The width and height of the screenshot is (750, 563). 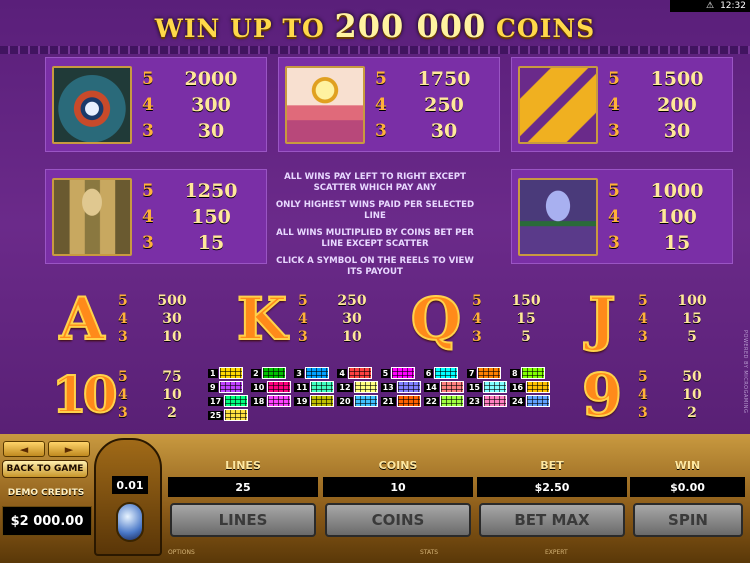 What do you see at coordinates (345, 401) in the screenshot?
I see `payline-number: 20` at bounding box center [345, 401].